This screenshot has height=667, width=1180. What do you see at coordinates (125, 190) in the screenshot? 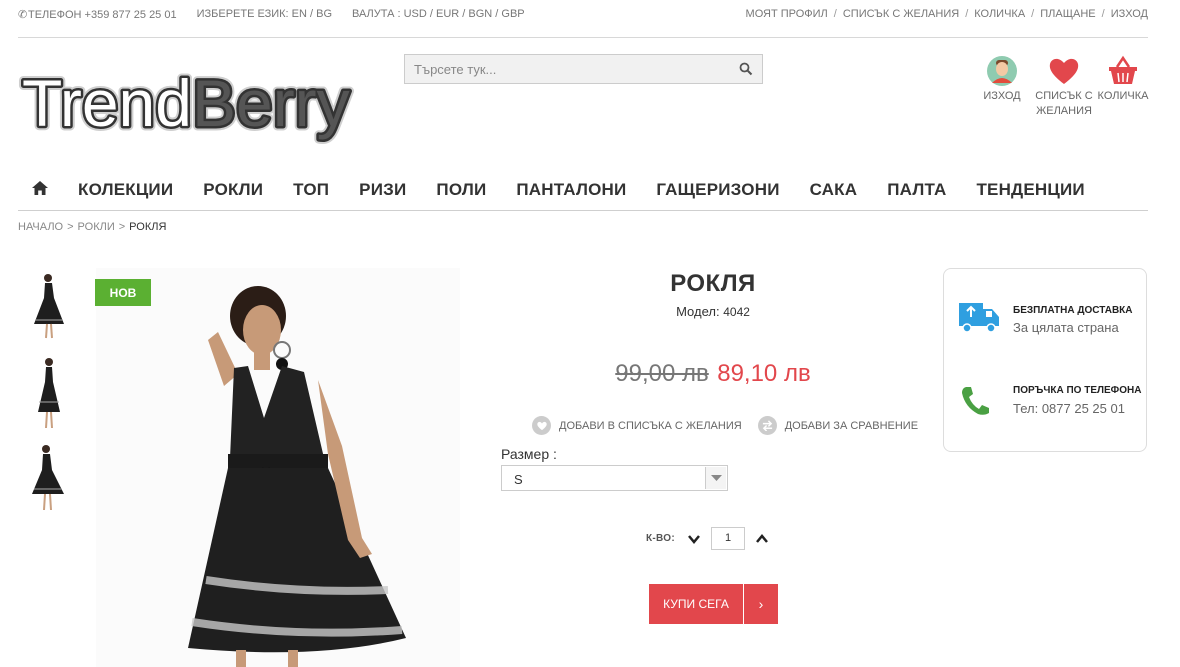
I see `nav-item-collections: КОЛЕКЦИИ` at bounding box center [125, 190].